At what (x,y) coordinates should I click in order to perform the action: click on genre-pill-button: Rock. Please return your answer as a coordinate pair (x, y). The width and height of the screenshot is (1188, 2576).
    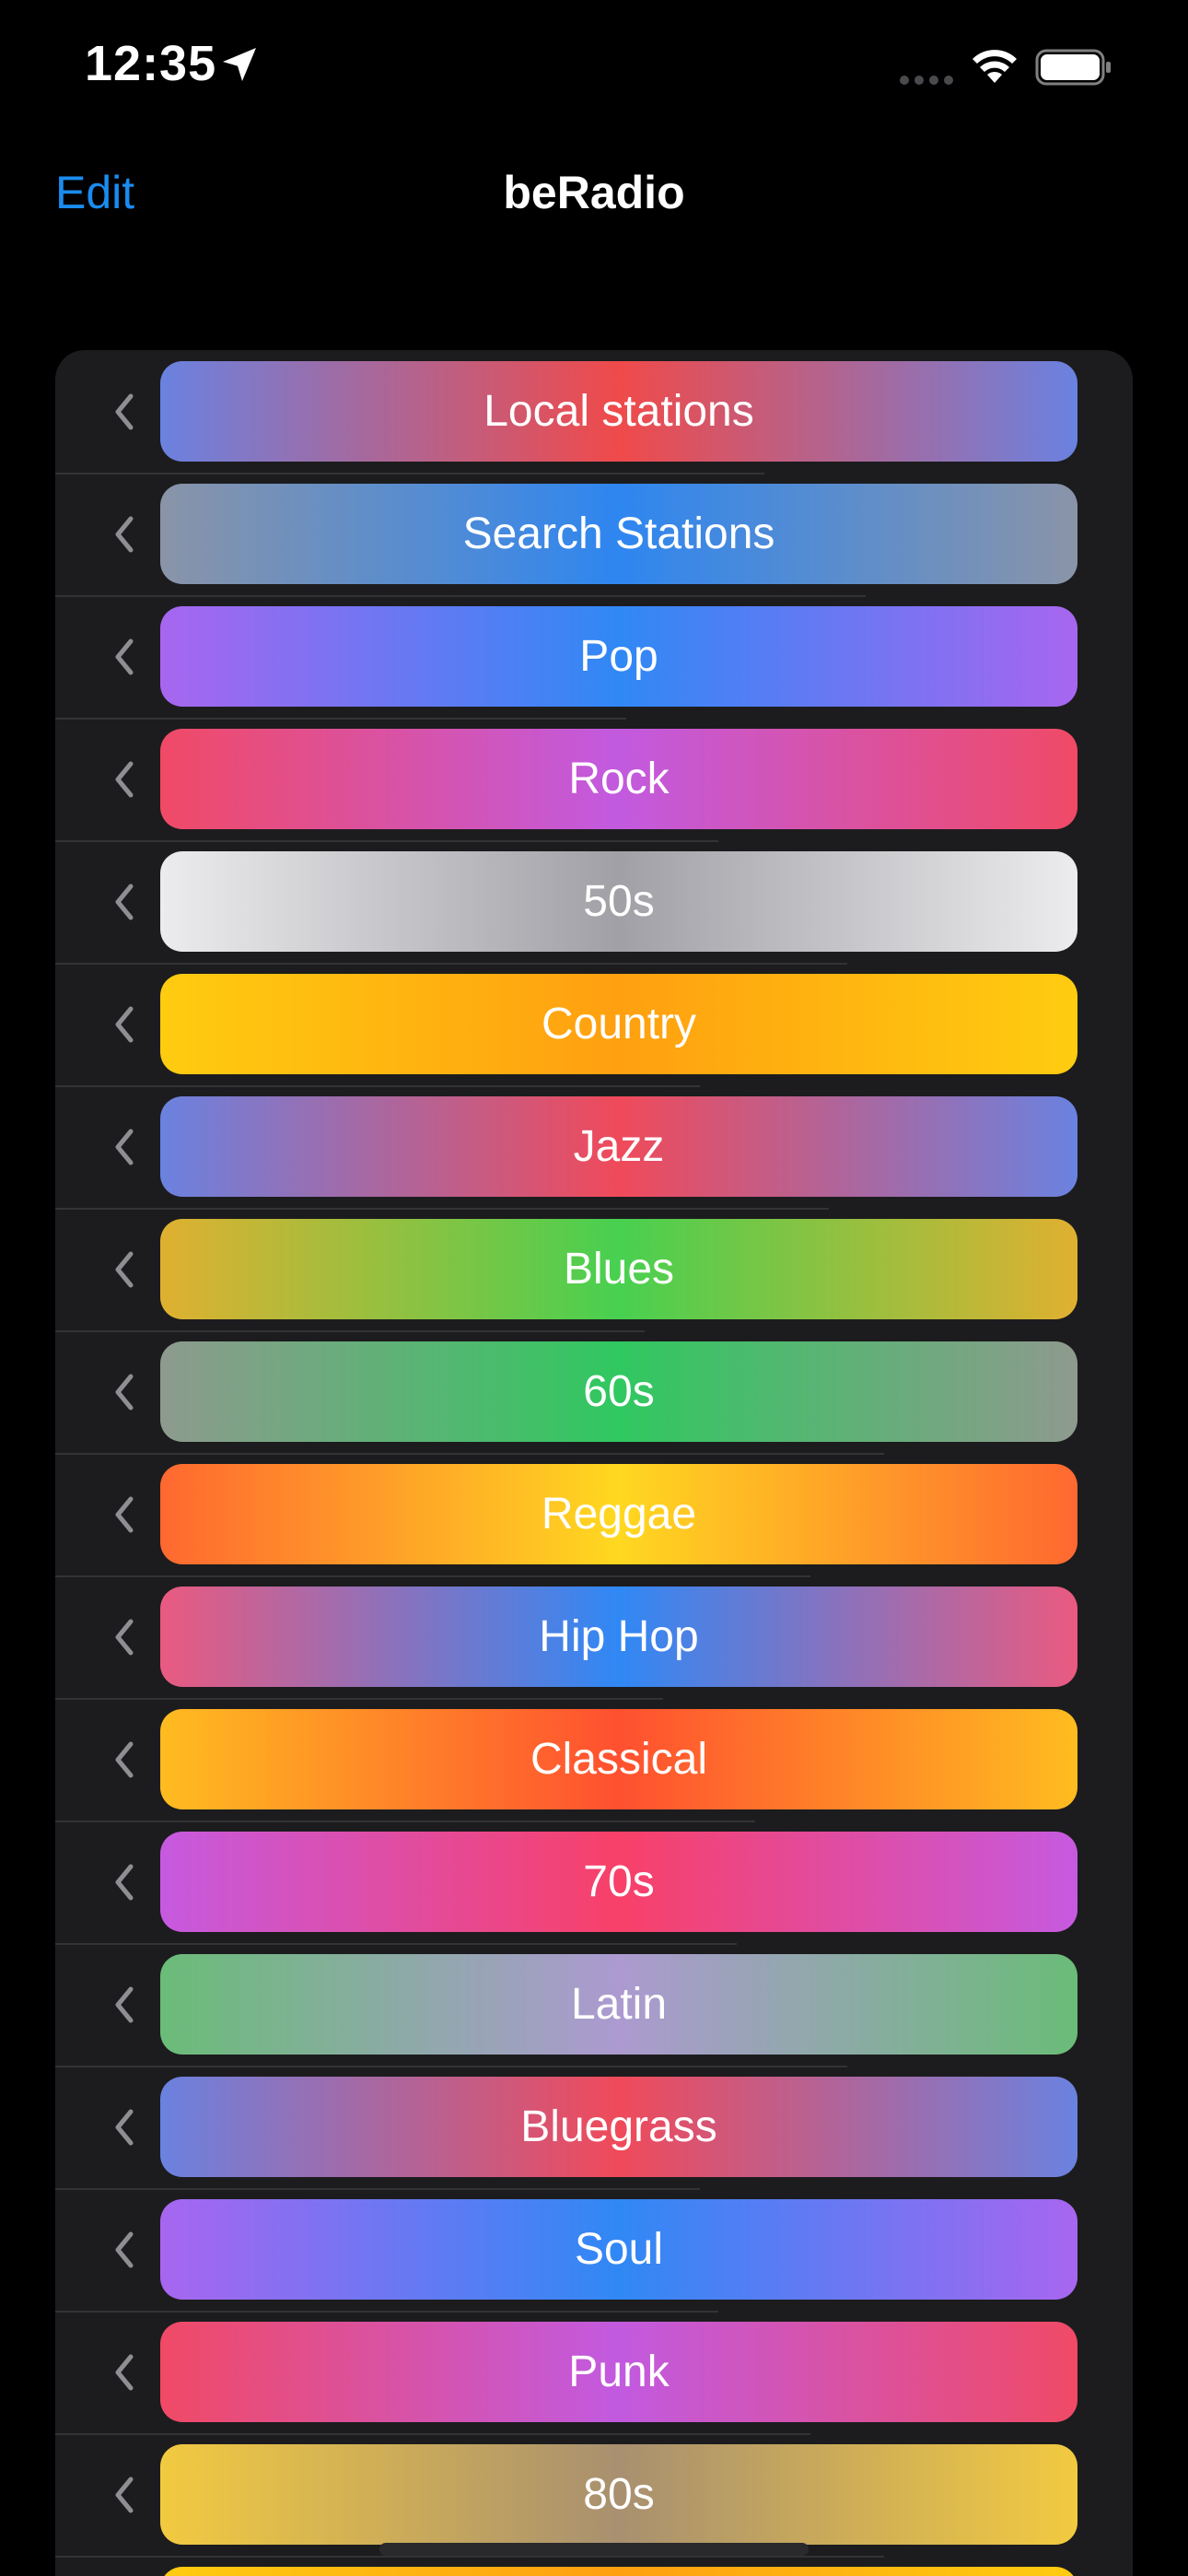
    Looking at the image, I should click on (618, 779).